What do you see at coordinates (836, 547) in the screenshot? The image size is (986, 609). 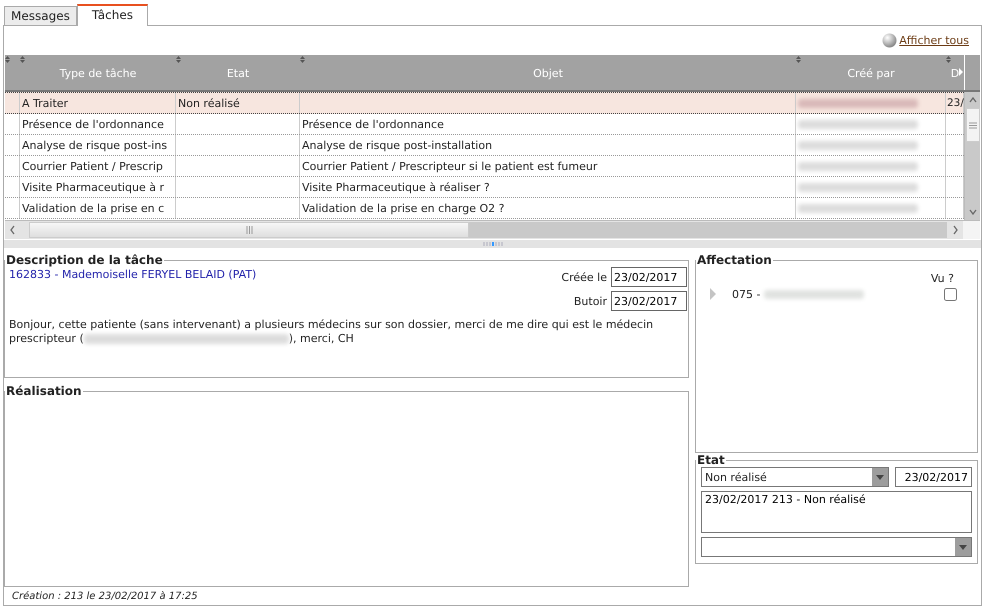 I see `dropdown` at bounding box center [836, 547].